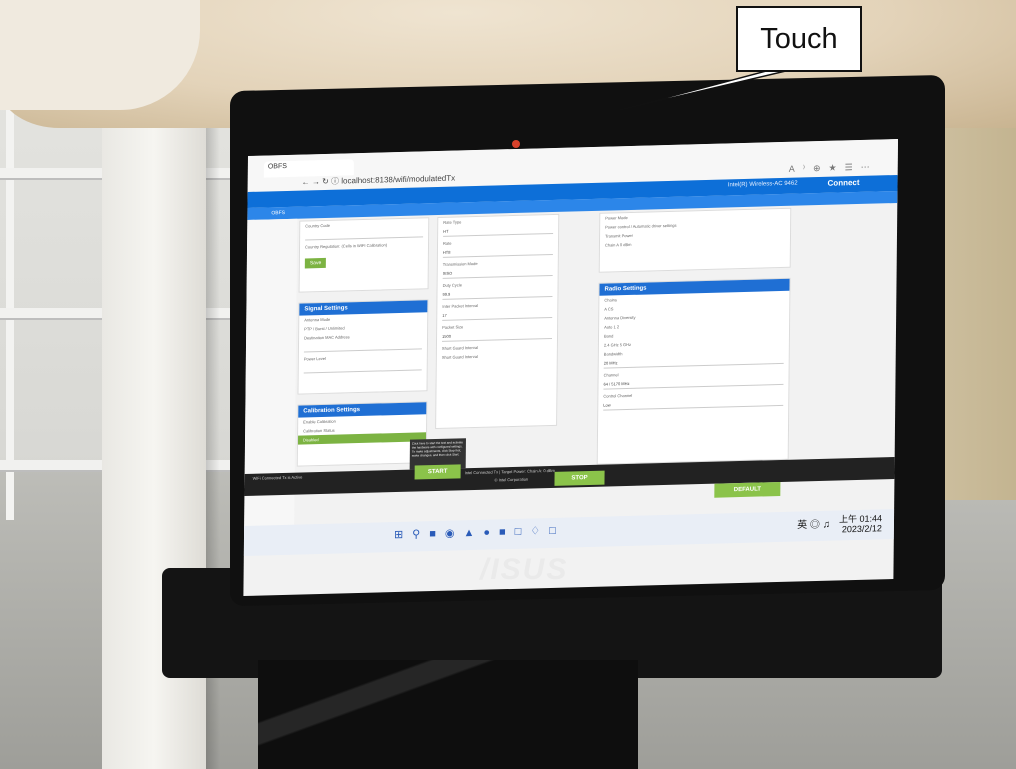  What do you see at coordinates (618, 326) in the screenshot?
I see `div-opt-2: 2` at bounding box center [618, 326].